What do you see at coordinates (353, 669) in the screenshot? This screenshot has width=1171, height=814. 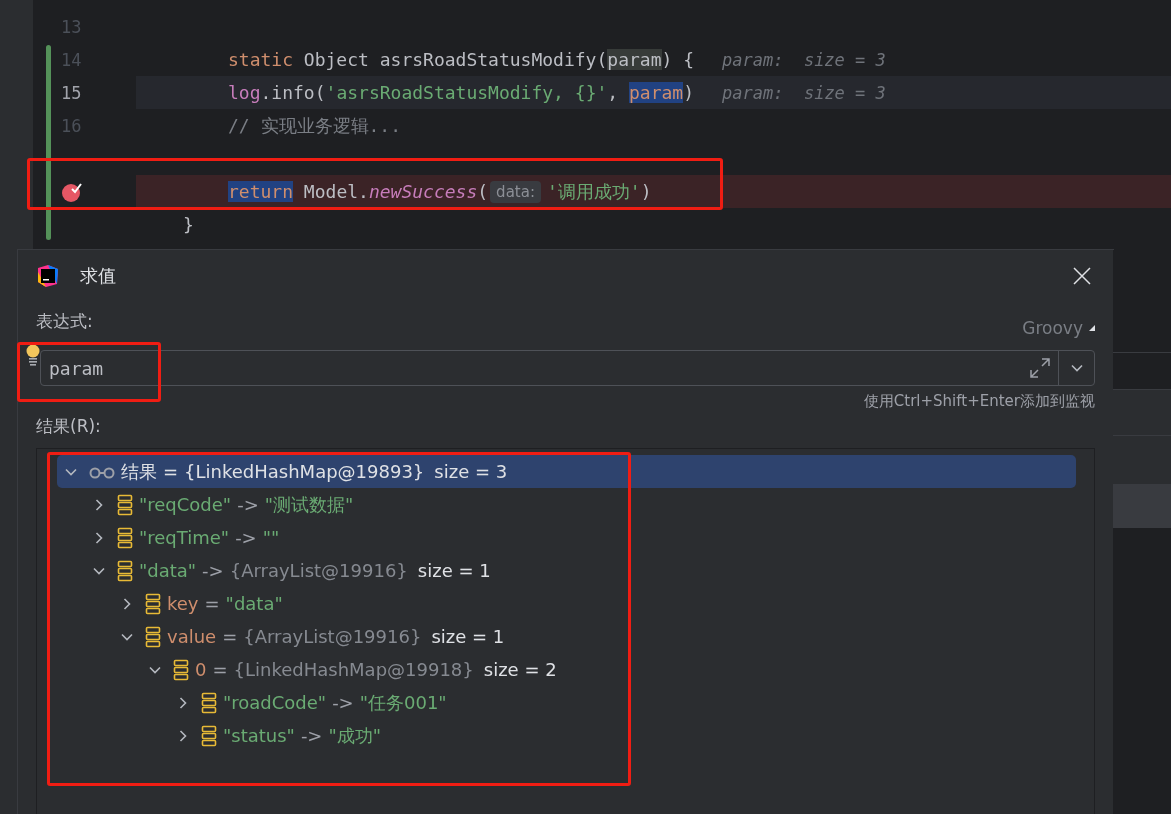 I see `variable-value: {LinkedHashMap@19918}` at bounding box center [353, 669].